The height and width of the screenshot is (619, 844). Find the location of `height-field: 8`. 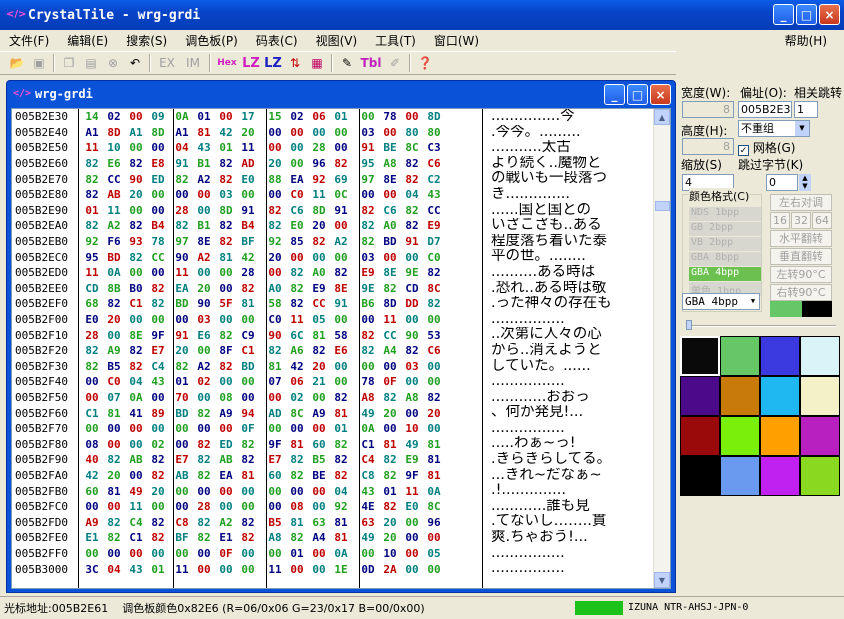

height-field: 8 is located at coordinates (708, 146).